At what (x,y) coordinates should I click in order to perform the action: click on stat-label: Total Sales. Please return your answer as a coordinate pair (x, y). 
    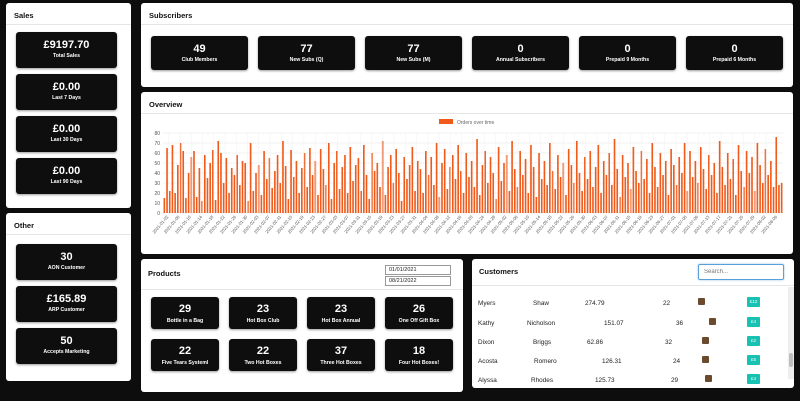
    Looking at the image, I should click on (66, 56).